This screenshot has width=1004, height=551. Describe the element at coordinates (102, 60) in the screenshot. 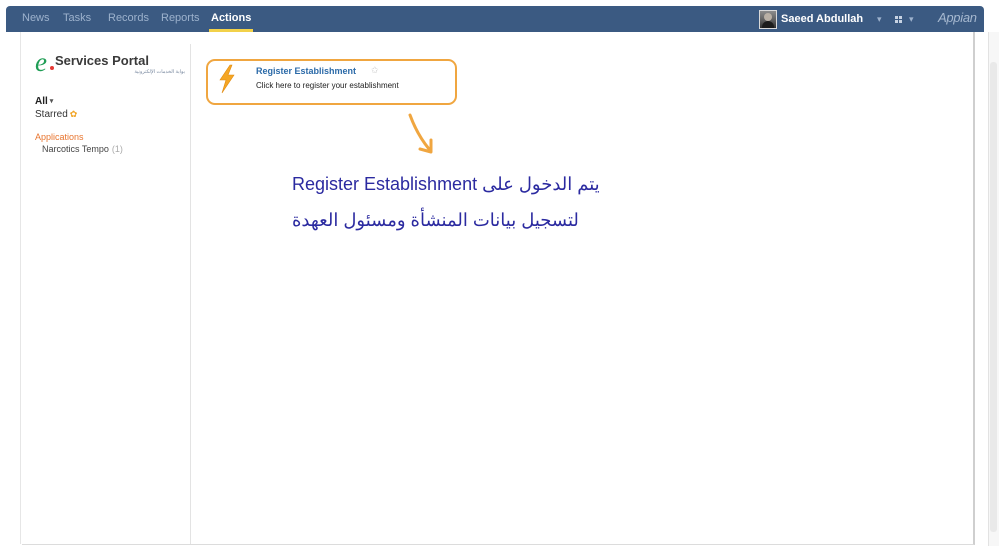

I see `logo-title: Services Portal` at that location.